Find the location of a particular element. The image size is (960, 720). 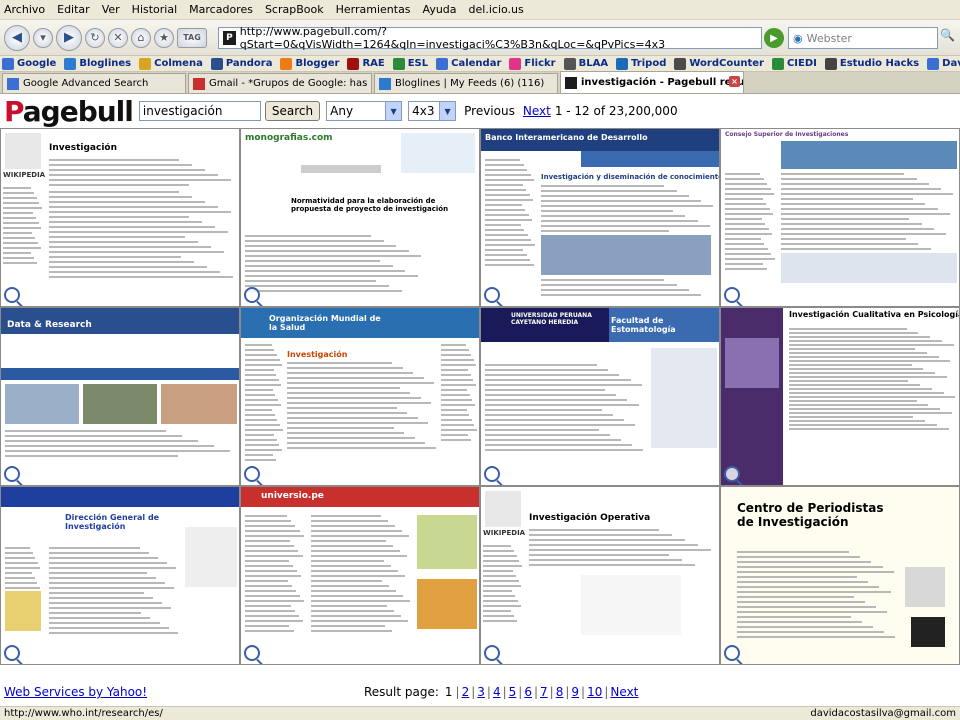

tab-0: Google Advanced Search is located at coordinates (94, 83).